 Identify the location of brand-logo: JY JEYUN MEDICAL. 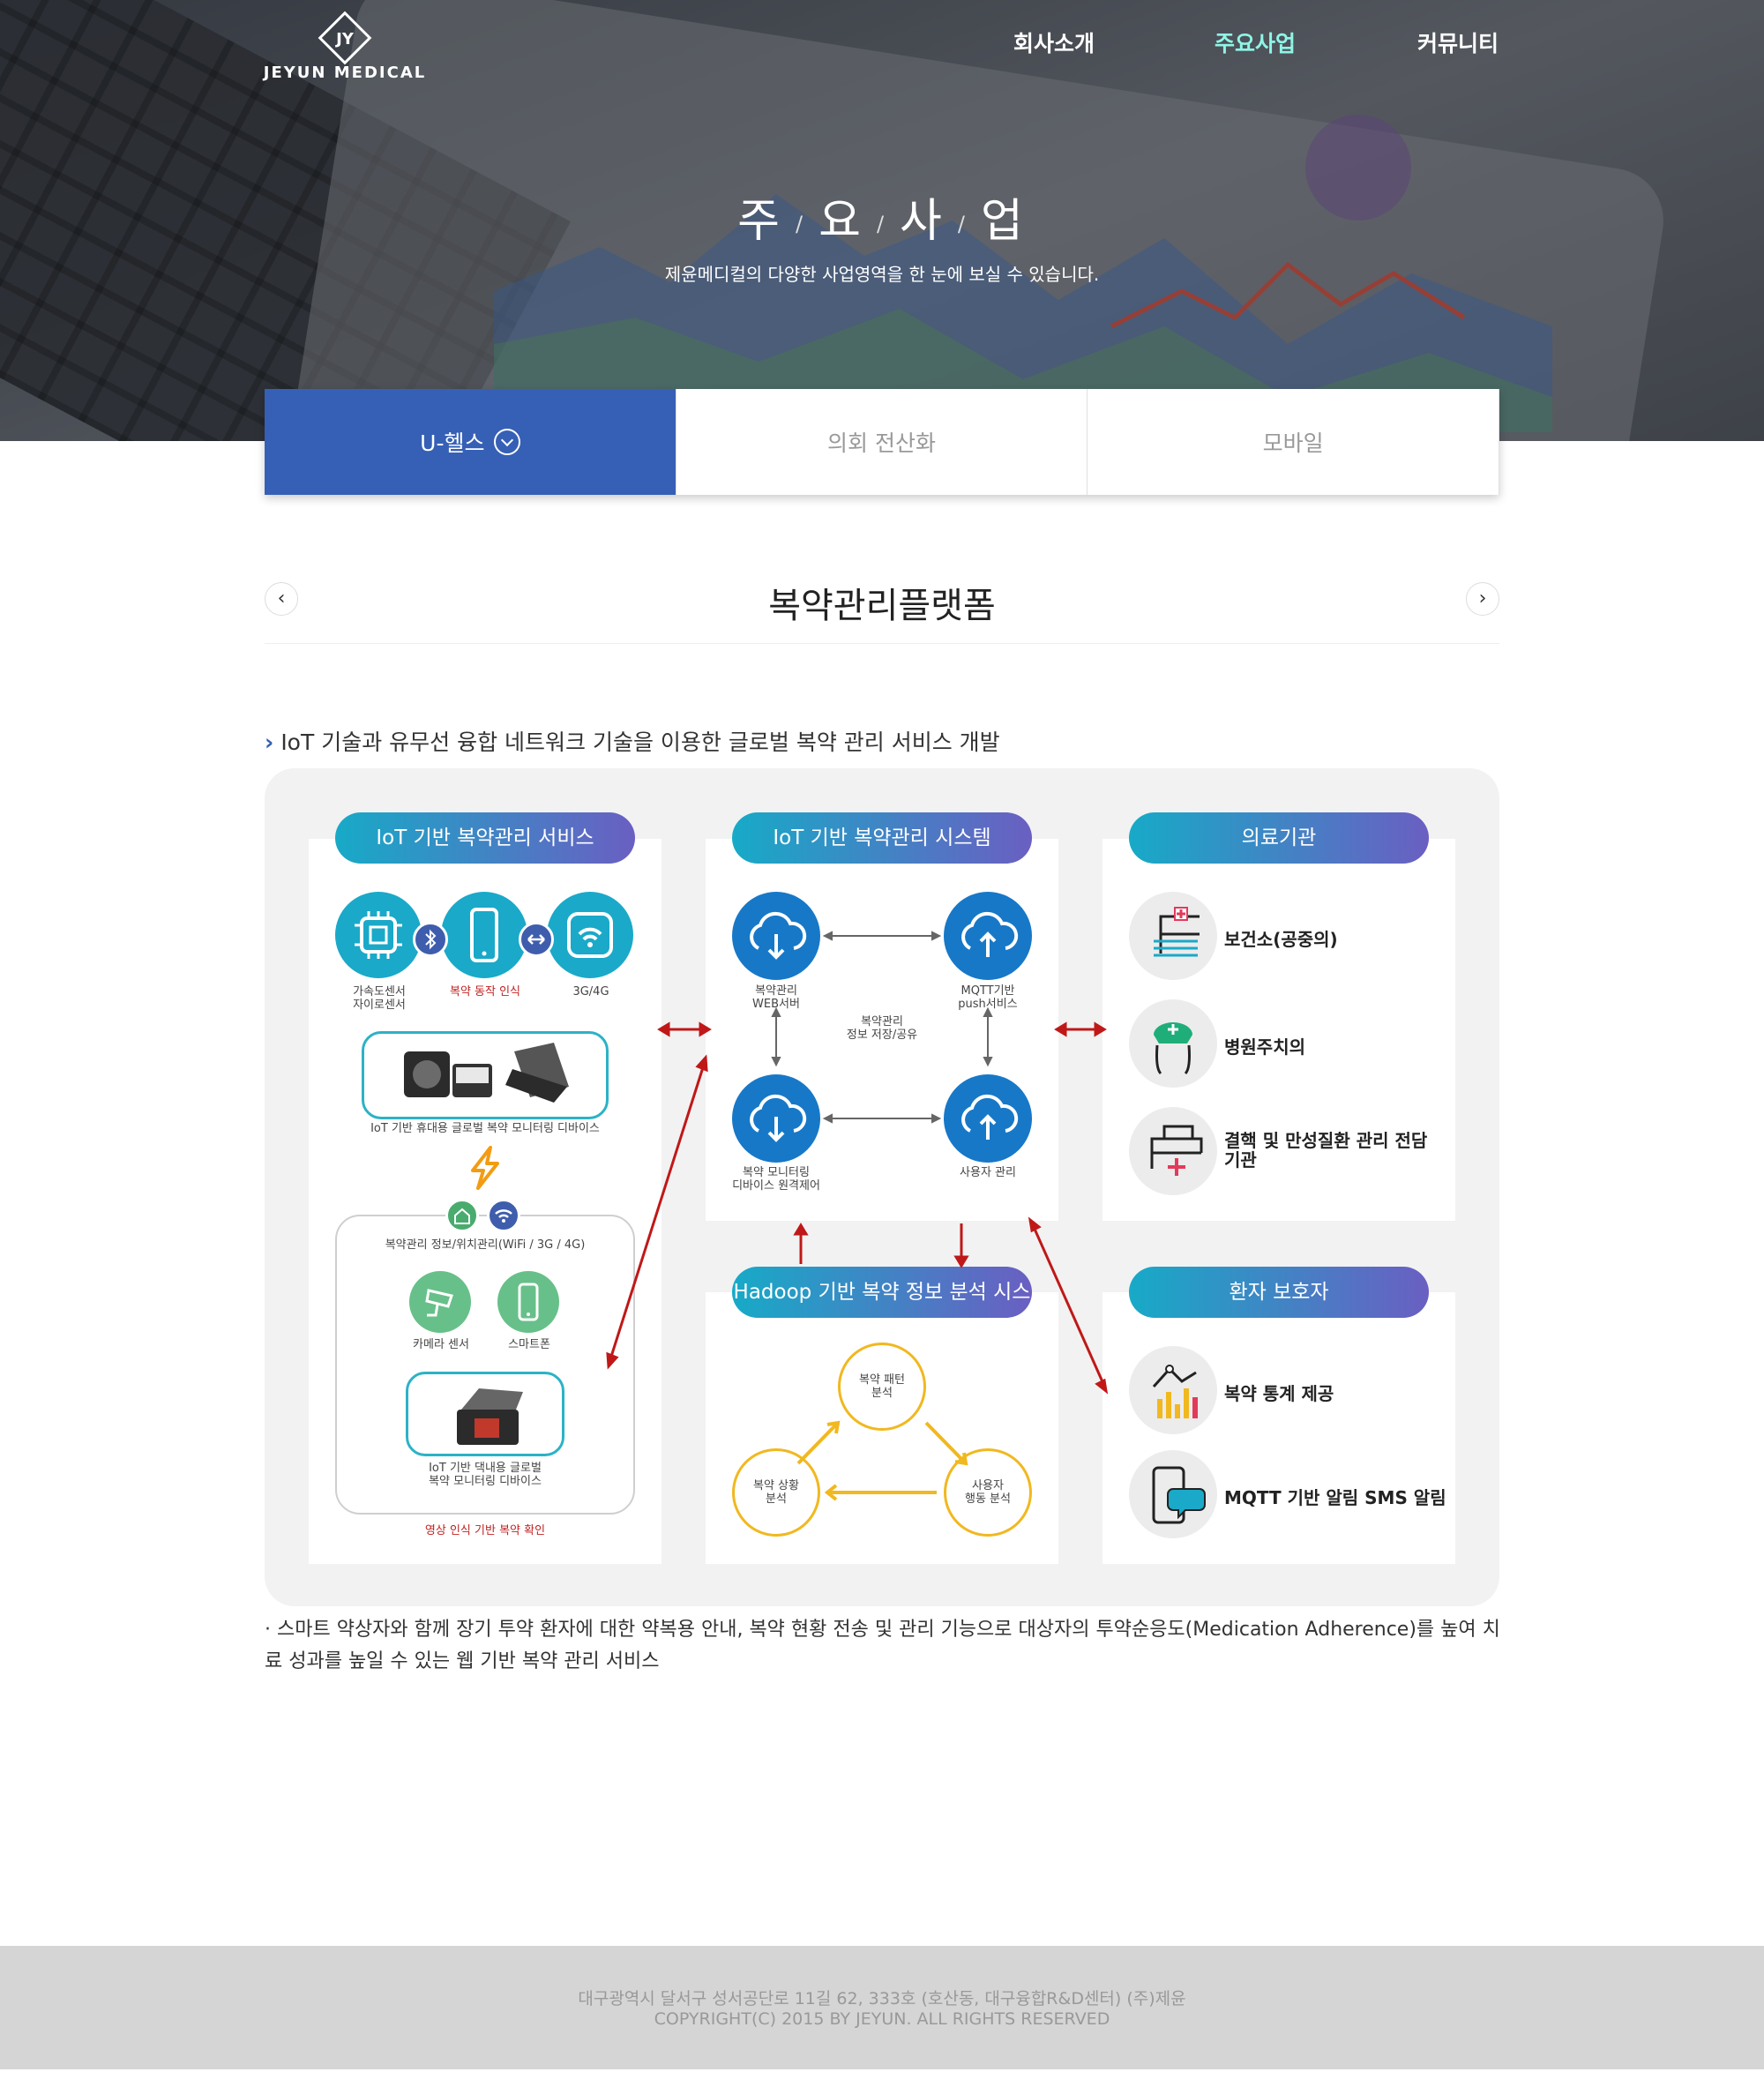
(345, 47).